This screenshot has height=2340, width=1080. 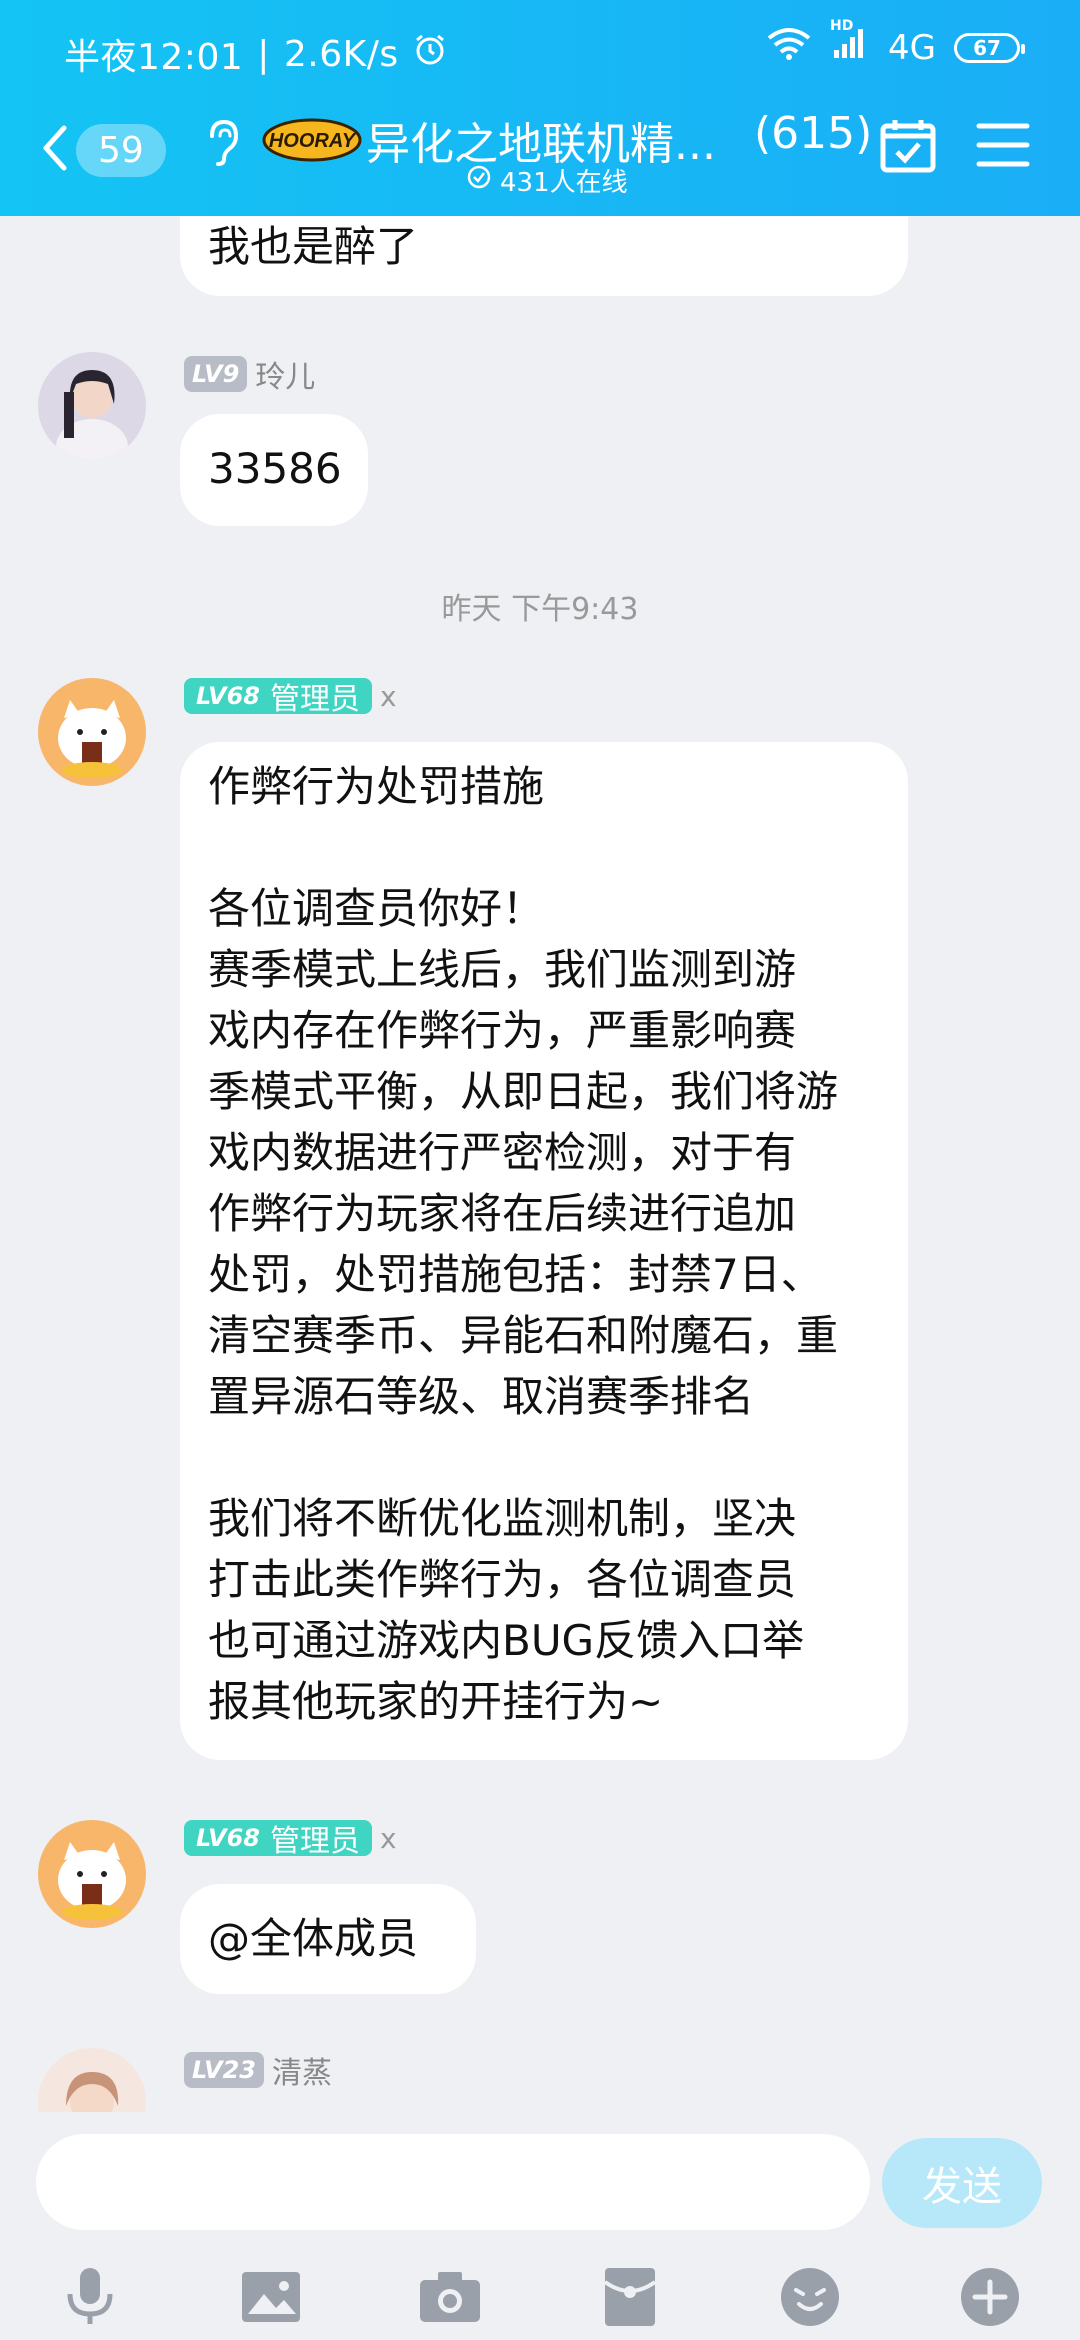 What do you see at coordinates (912, 47) in the screenshot?
I see `network-type: 4G` at bounding box center [912, 47].